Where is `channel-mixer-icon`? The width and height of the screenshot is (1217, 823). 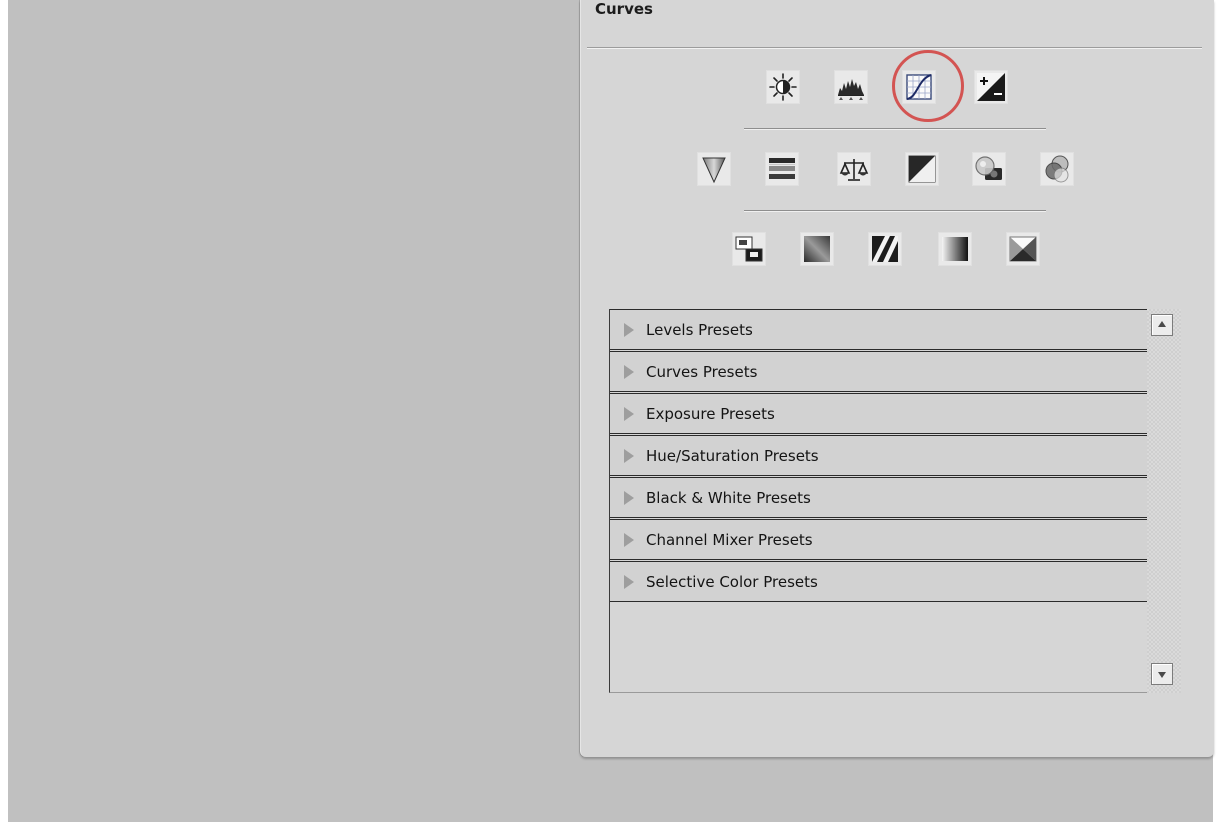
channel-mixer-icon is located at coordinates (1057, 169).